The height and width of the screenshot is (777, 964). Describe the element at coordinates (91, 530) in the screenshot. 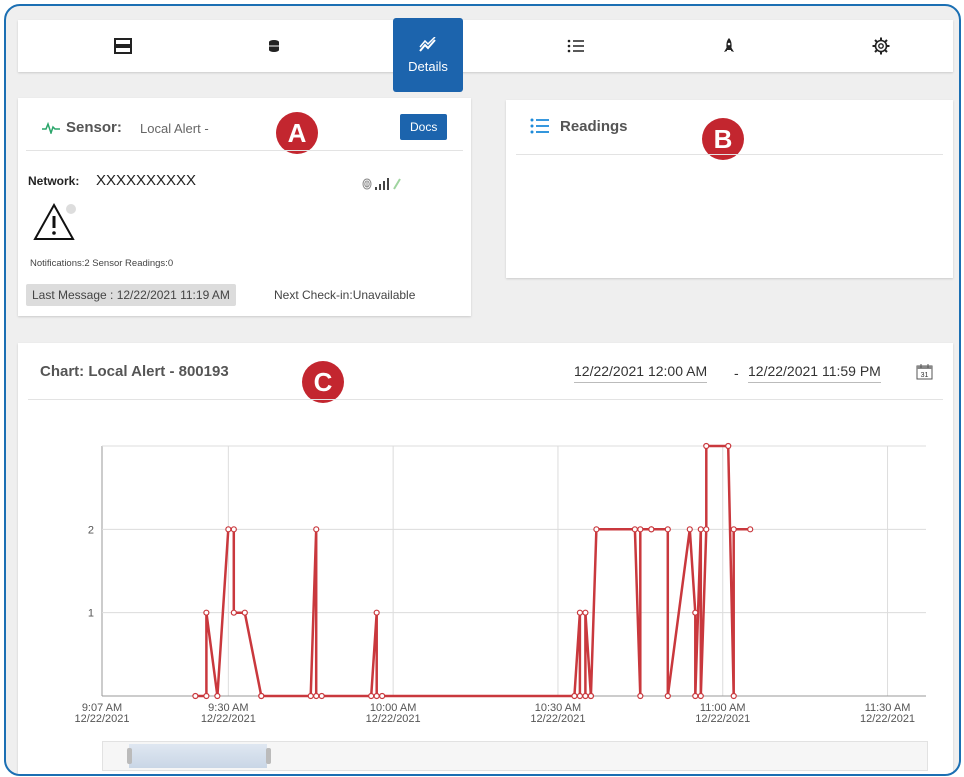

I see `y-tick-label: 2` at that location.